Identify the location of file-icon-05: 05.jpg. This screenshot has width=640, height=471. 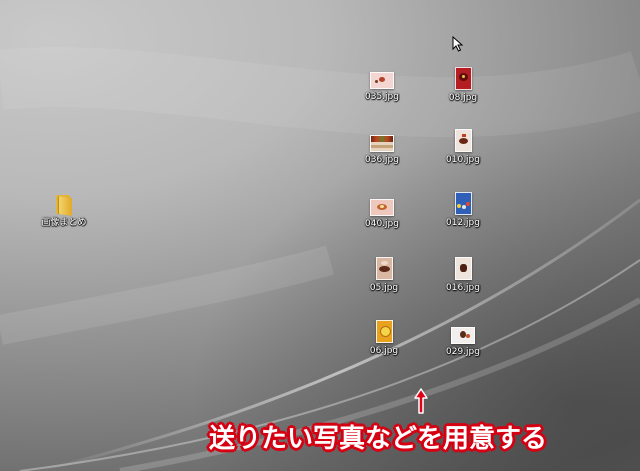
(384, 275).